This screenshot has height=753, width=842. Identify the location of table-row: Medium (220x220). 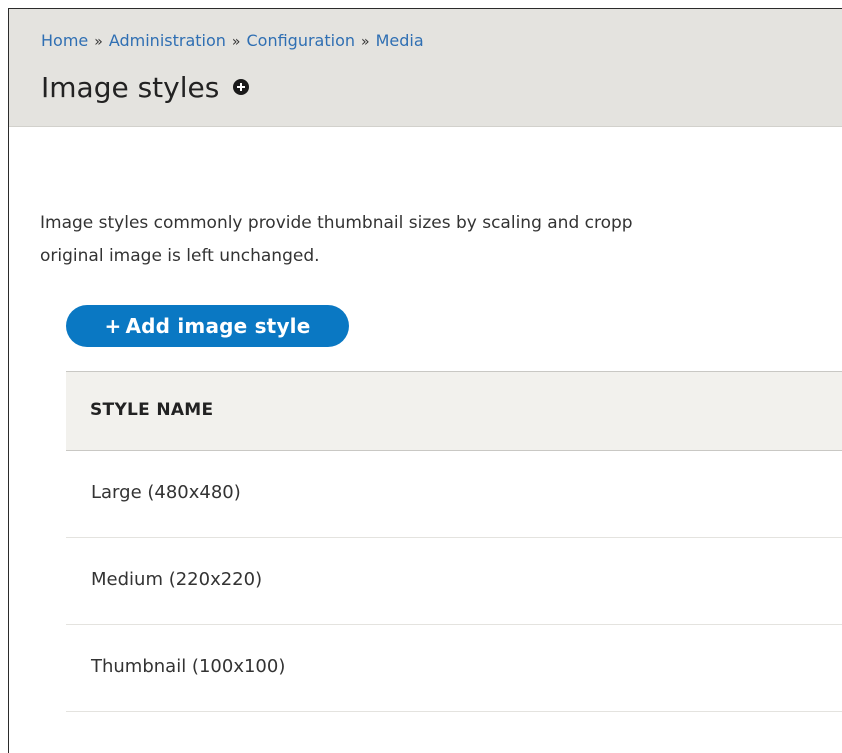
(454, 581).